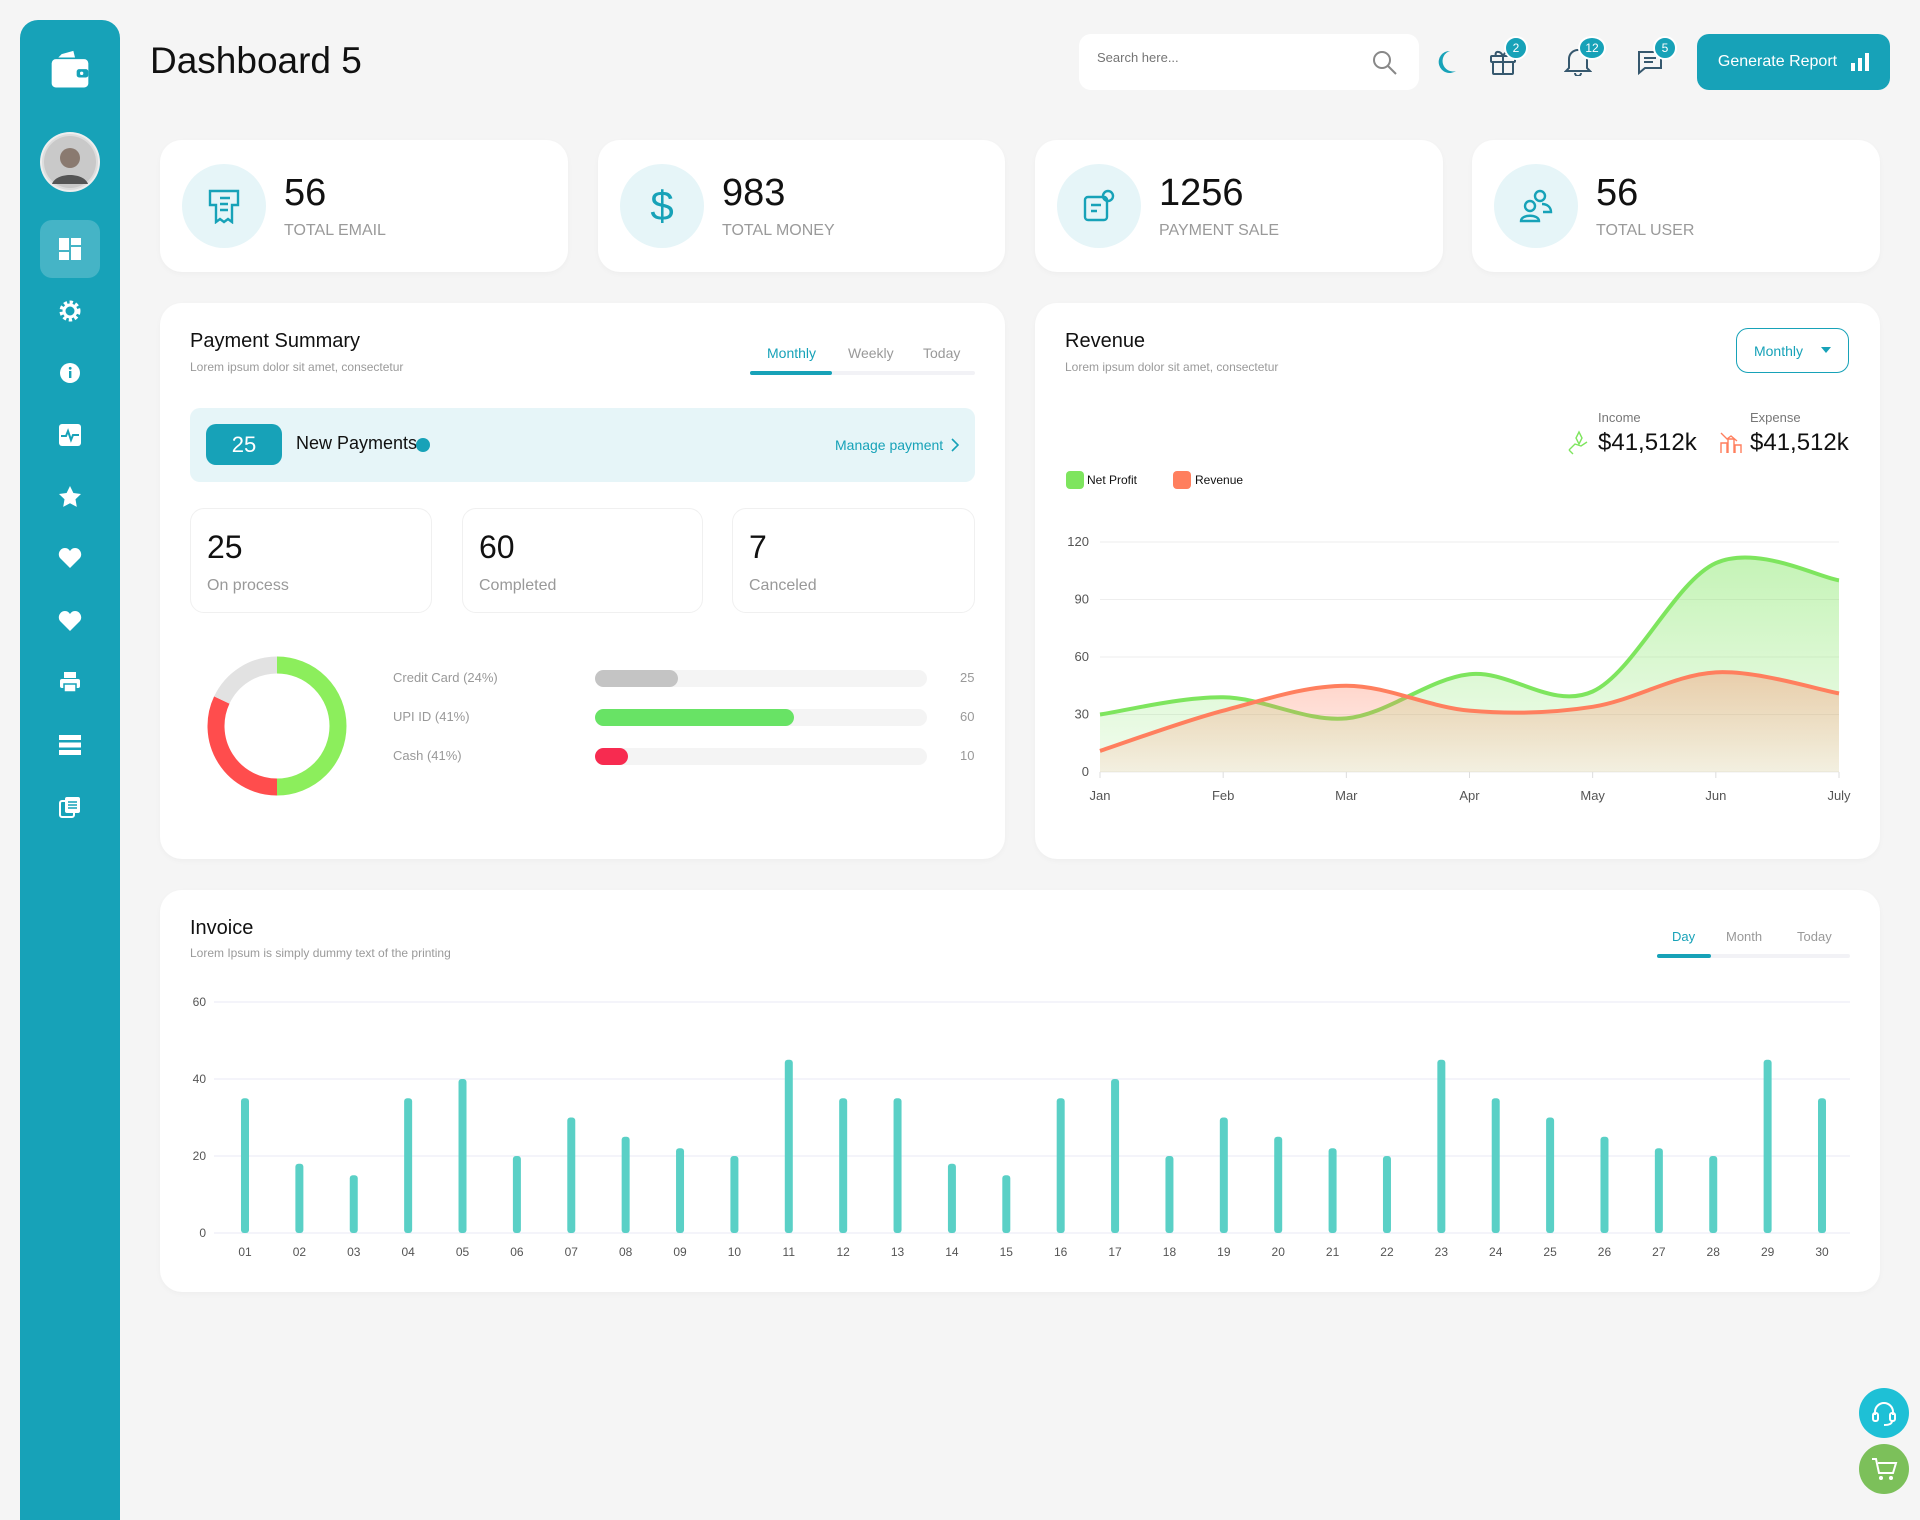 This screenshot has width=1920, height=1520. What do you see at coordinates (1219, 480) in the screenshot?
I see `legend-revenue: Revenue` at bounding box center [1219, 480].